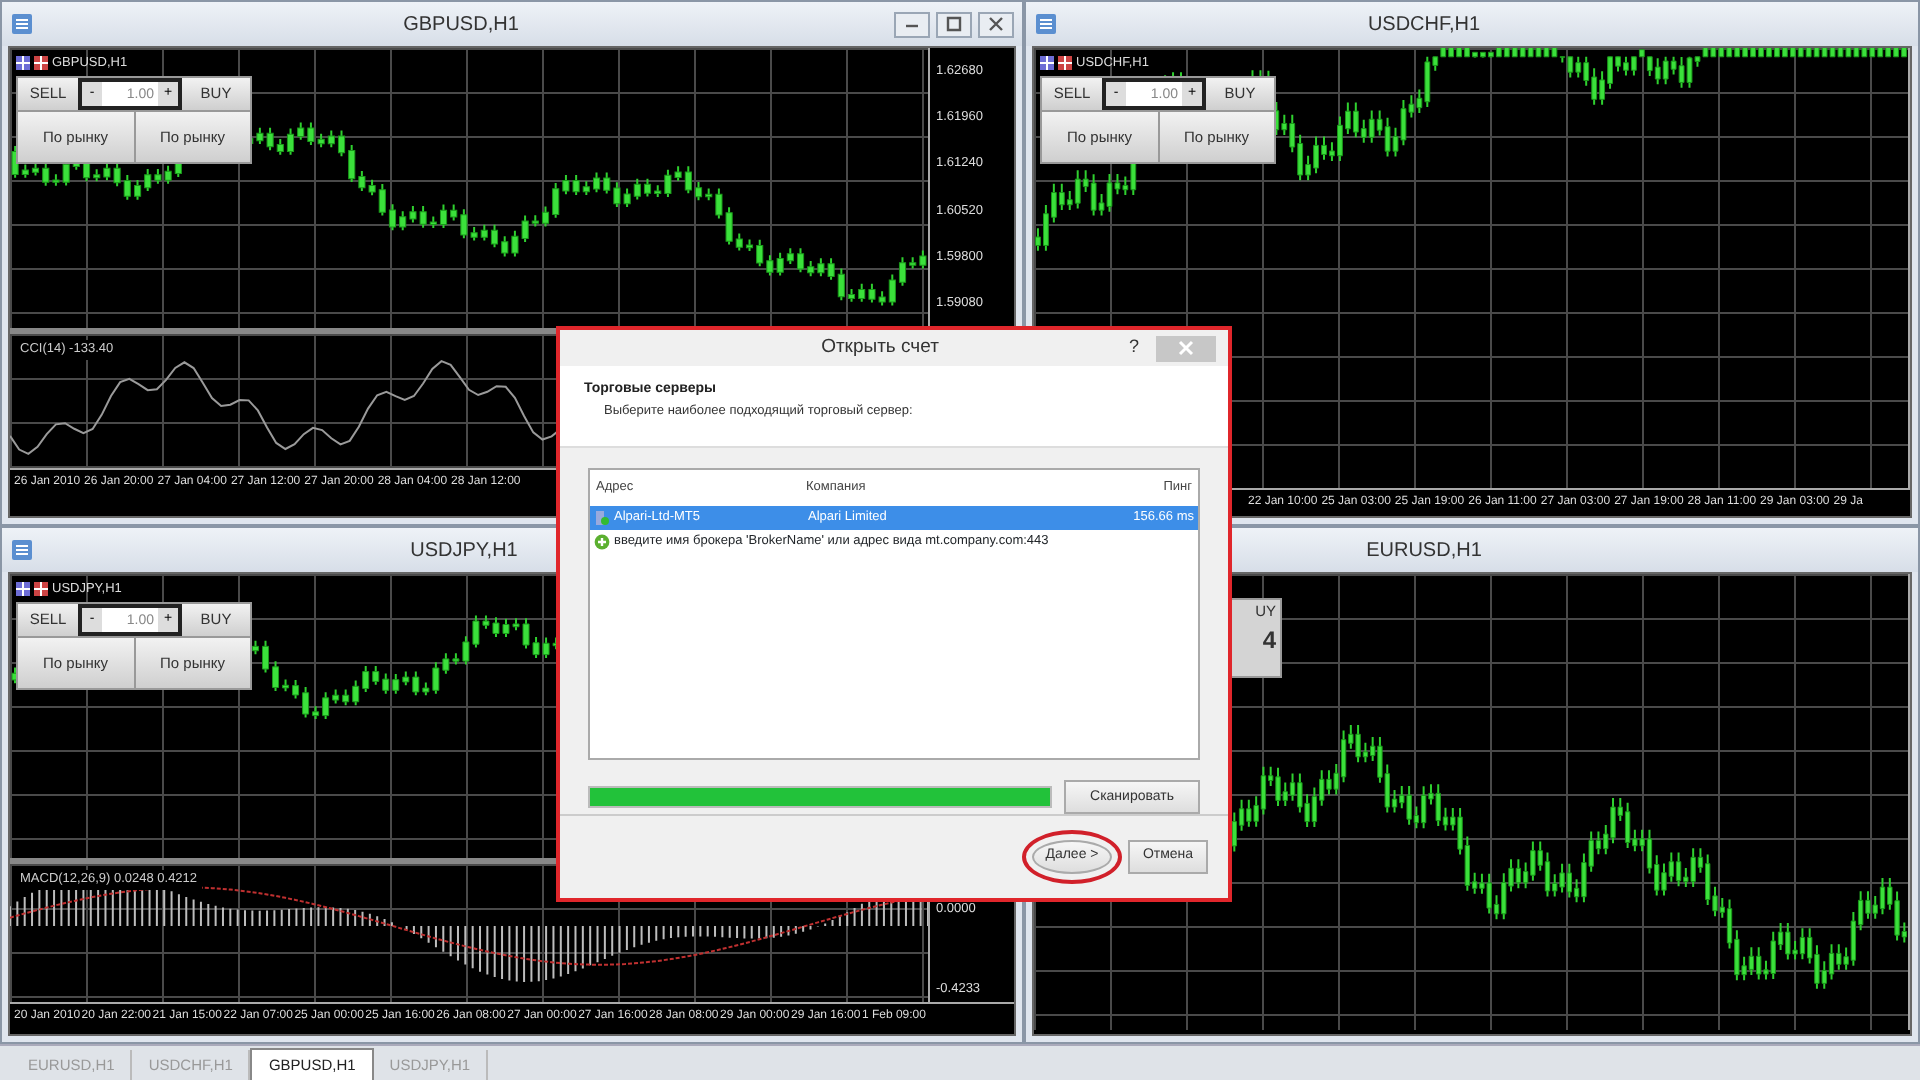 The image size is (1920, 1080). Describe the element at coordinates (1270, 641) in the screenshot. I see `price-digits: 4` at that location.